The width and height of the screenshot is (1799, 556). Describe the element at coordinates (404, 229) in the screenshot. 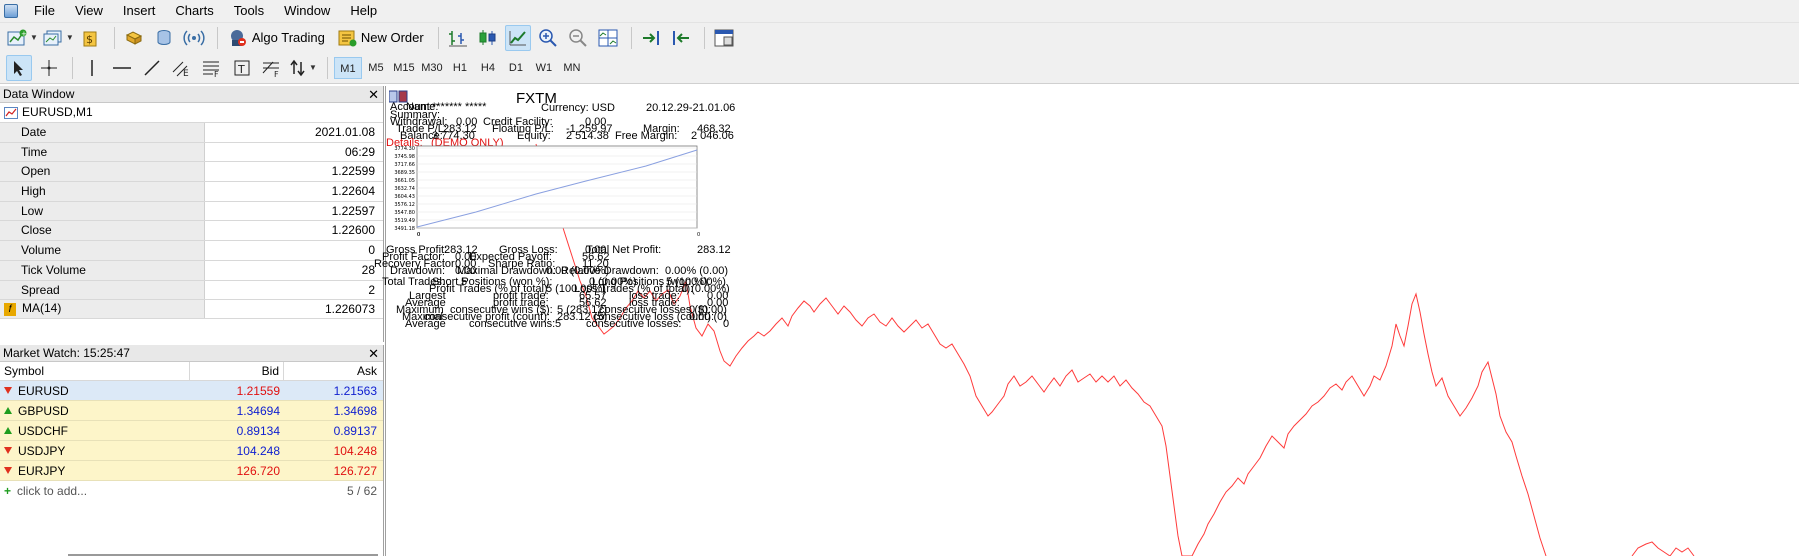

I see `balance-y-tick: 3491.18` at that location.